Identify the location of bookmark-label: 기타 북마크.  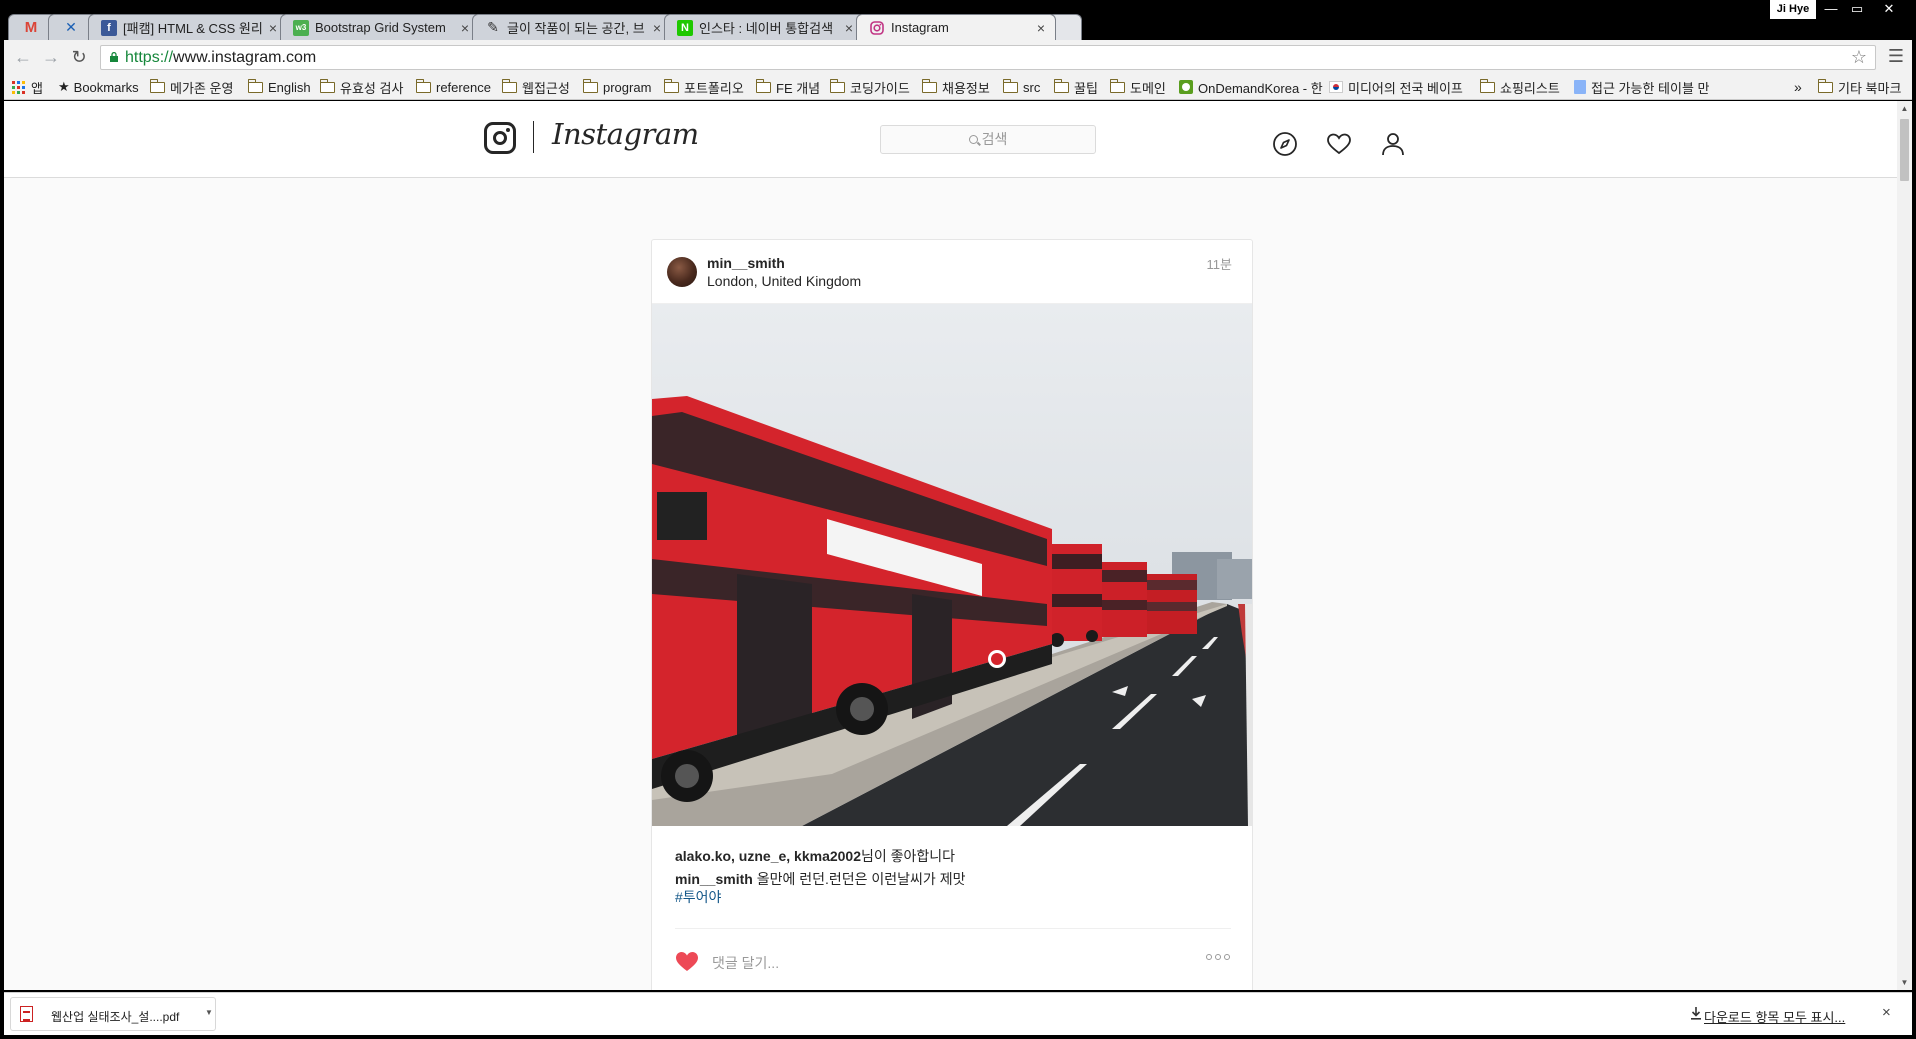
(1870, 88).